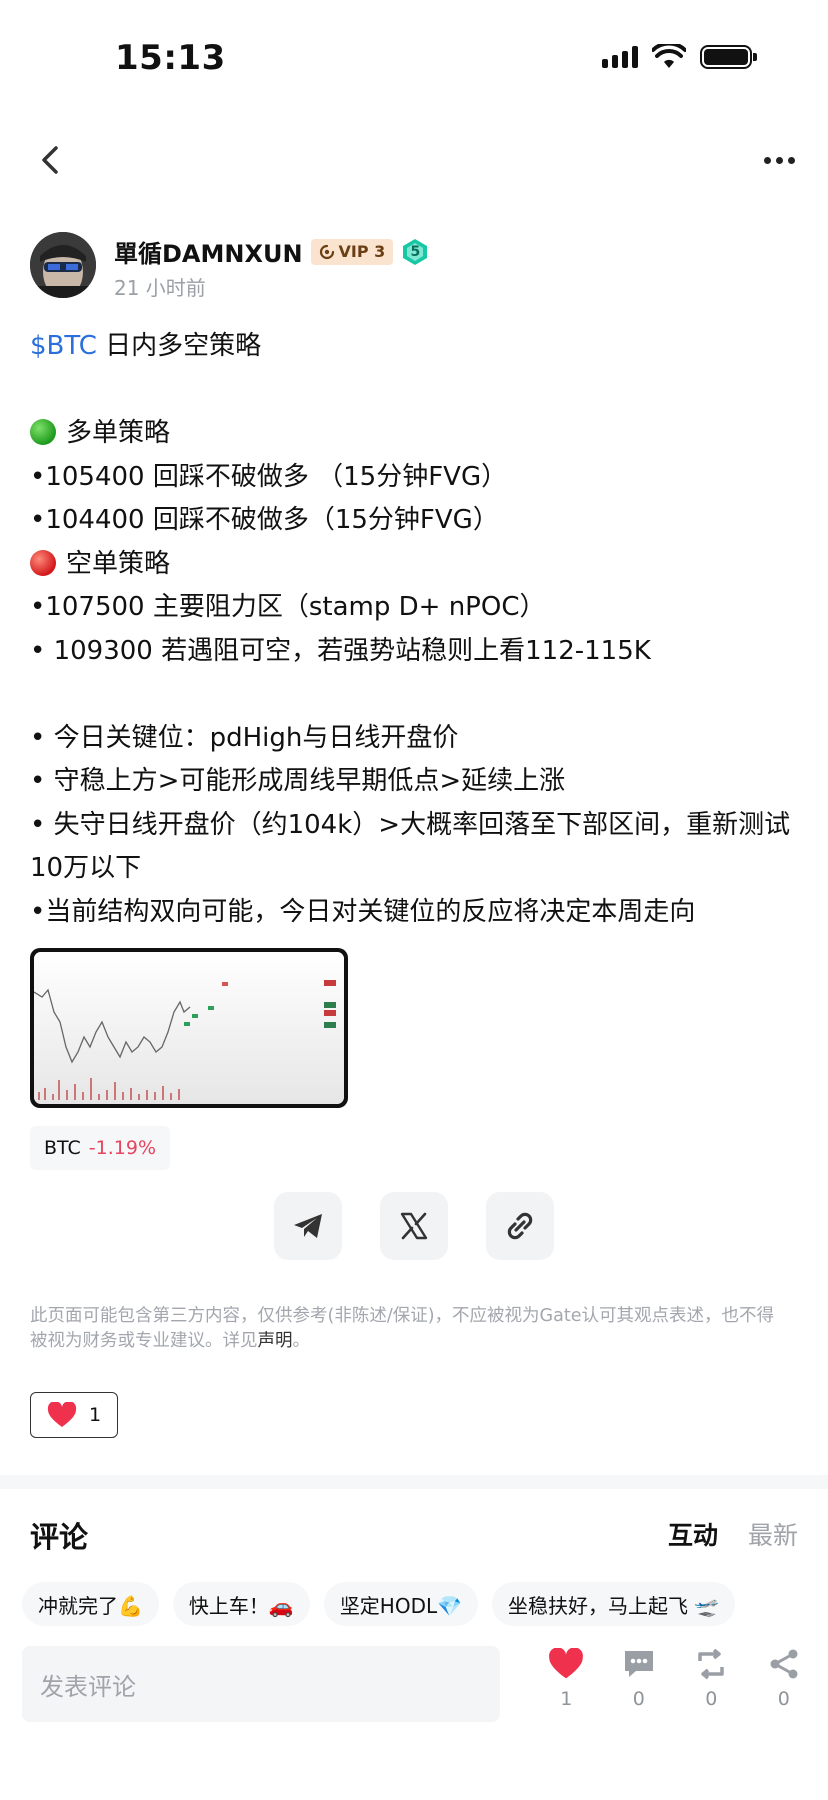 The height and width of the screenshot is (1800, 828). Describe the element at coordinates (122, 1148) in the screenshot. I see `coin-change: -1.19%` at that location.